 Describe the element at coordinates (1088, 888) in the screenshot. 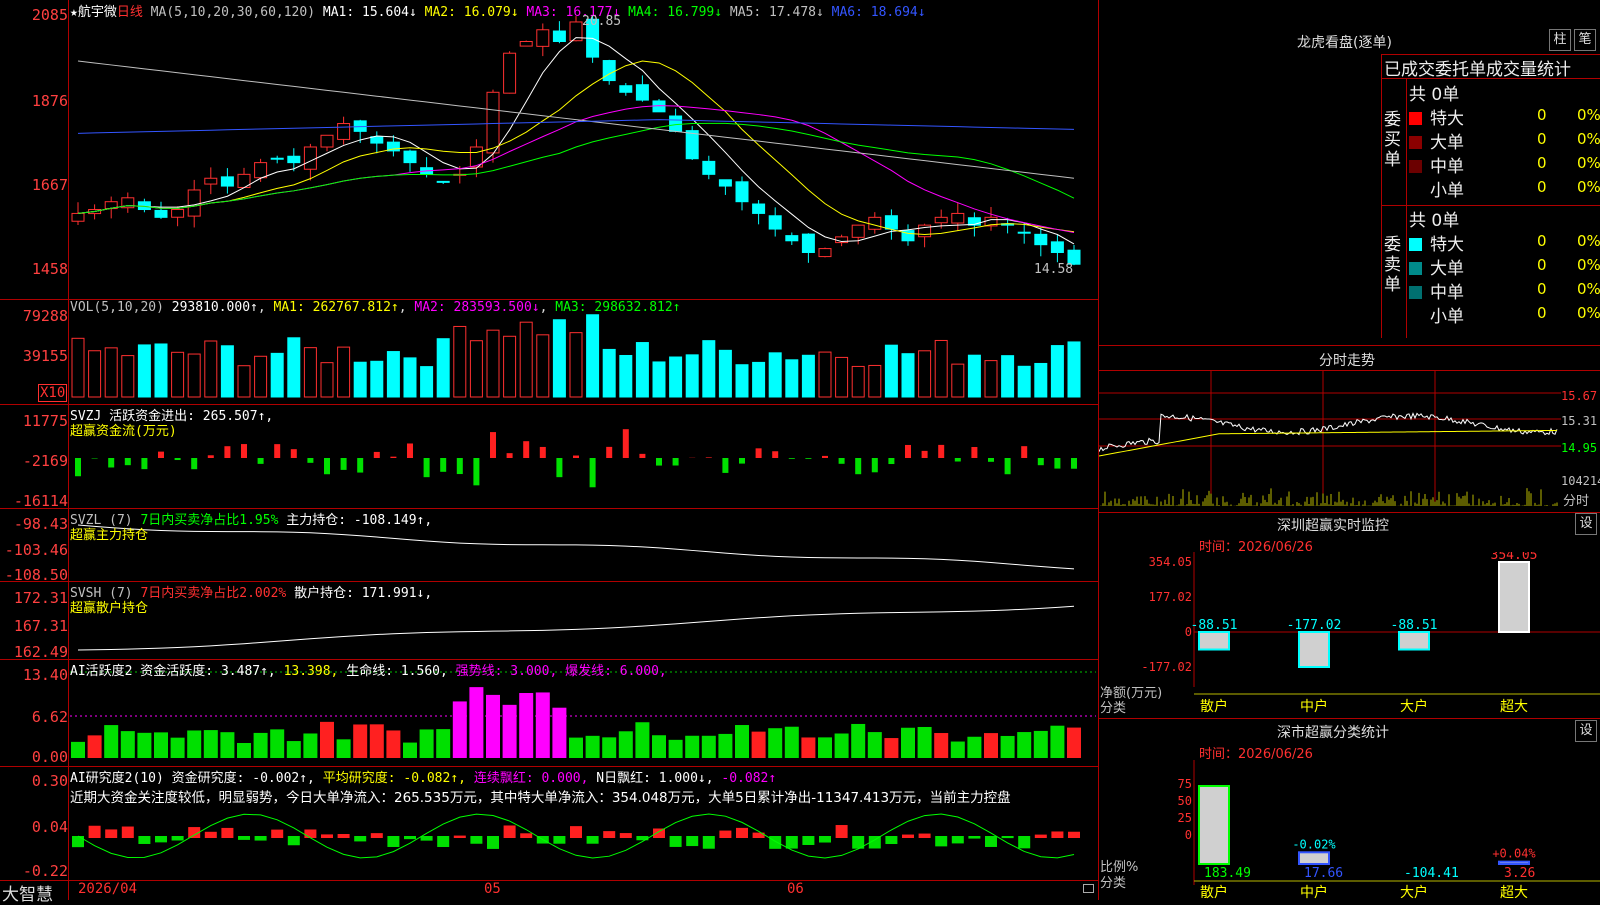

I see `lock-icon` at that location.